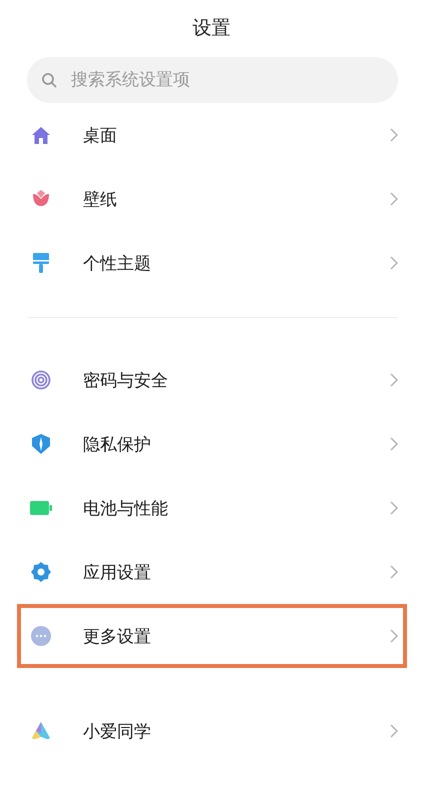  What do you see at coordinates (212, 731) in the screenshot?
I see `settings-item: 小爱同学` at bounding box center [212, 731].